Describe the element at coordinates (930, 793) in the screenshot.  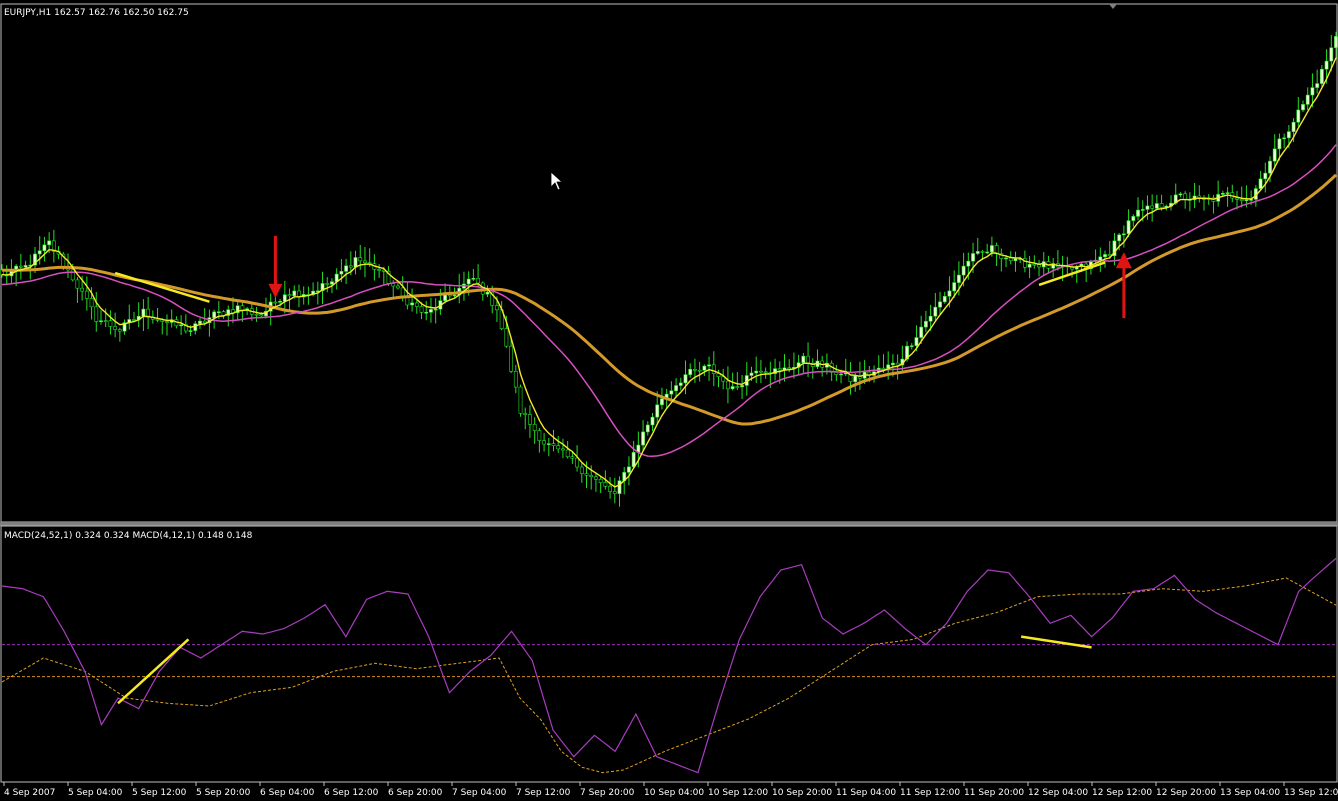
I see `time-tick-label: 11 Sep 12:00` at that location.